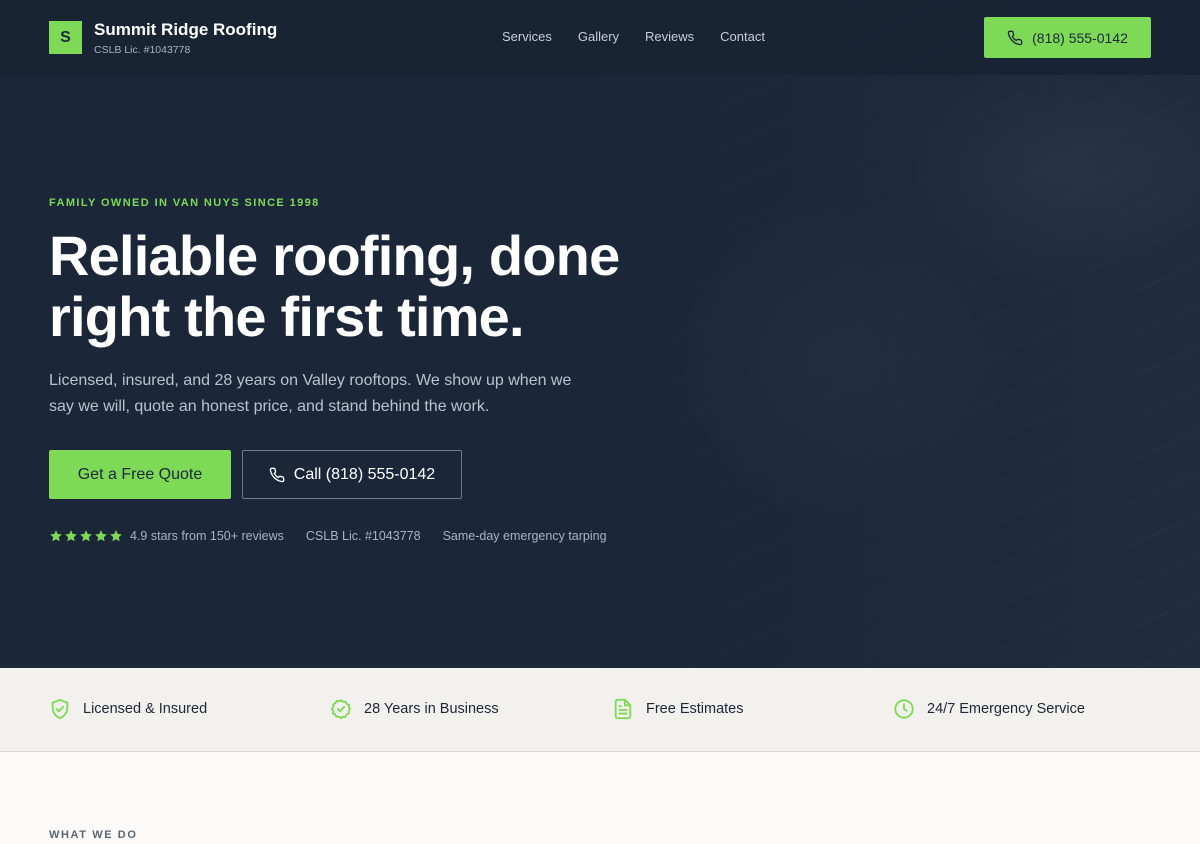 The height and width of the screenshot is (844, 1200). What do you see at coordinates (145, 709) in the screenshot?
I see `badge-label: Licensed & Insured` at bounding box center [145, 709].